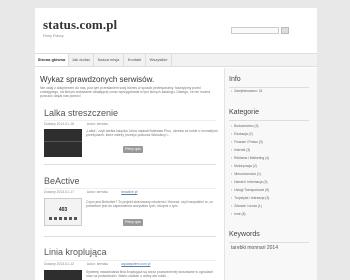  Describe the element at coordinates (269, 198) in the screenshot. I see `category-item: Turystyka i rekreacja (3)` at that location.